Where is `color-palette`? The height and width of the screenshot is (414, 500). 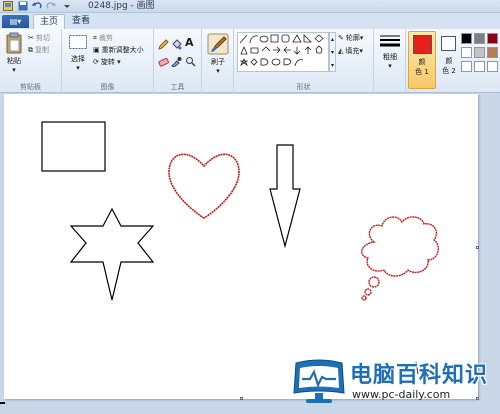 color-palette is located at coordinates (480, 55).